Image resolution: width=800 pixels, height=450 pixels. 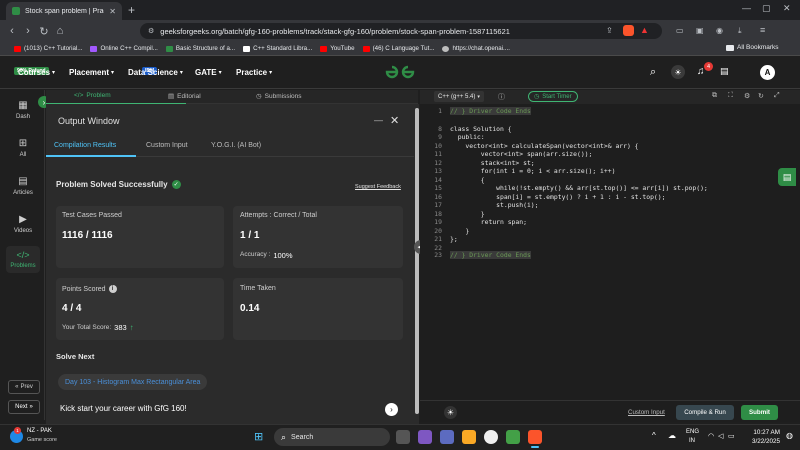 I want to click on reload-icon: ↻, so click(x=44, y=31).